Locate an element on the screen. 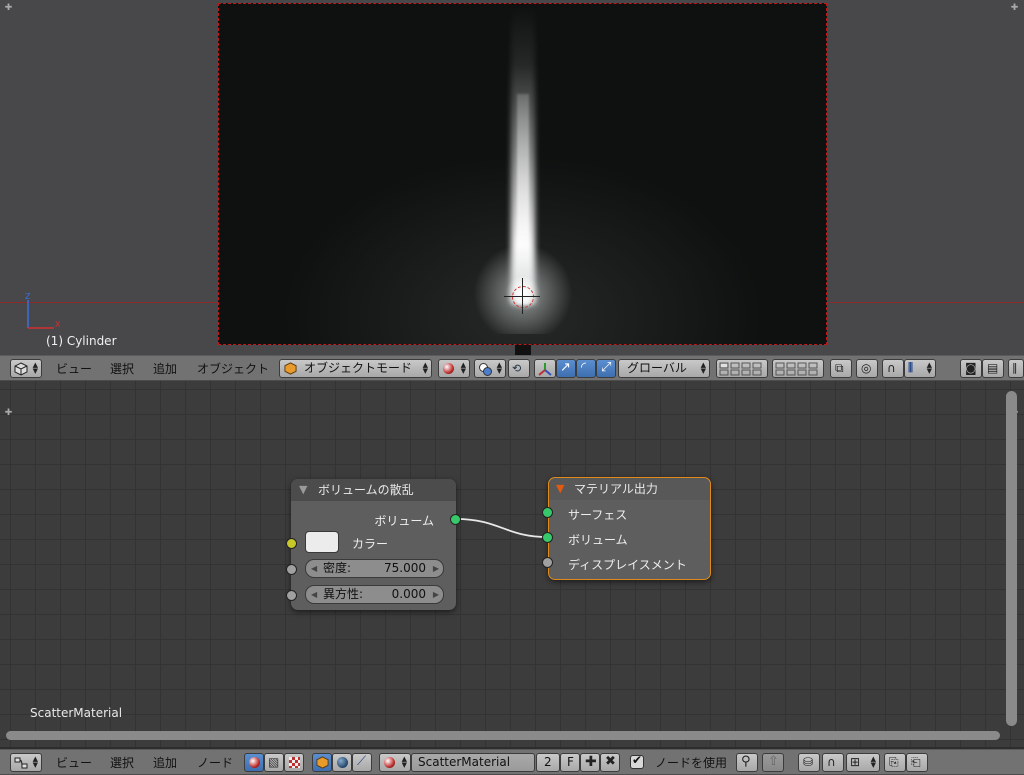 The width and height of the screenshot is (1024, 775). backdrop-button: ⛁ is located at coordinates (809, 762).